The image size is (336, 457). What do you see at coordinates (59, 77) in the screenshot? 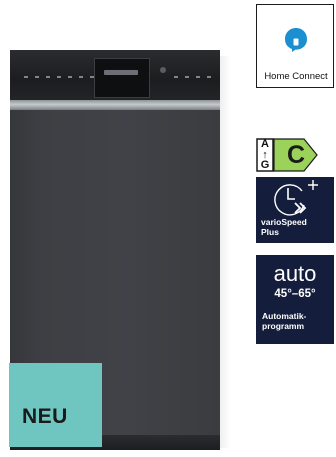
I see `panel-indicators-left` at bounding box center [59, 77].